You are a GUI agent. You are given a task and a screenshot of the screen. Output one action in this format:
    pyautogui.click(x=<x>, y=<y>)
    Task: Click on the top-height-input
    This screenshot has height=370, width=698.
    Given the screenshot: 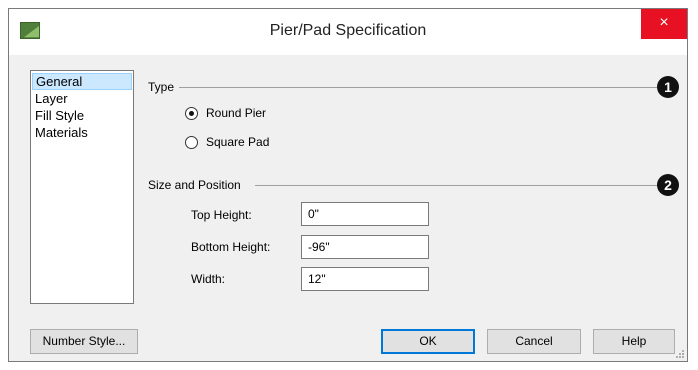 What is the action you would take?
    pyautogui.click(x=365, y=214)
    